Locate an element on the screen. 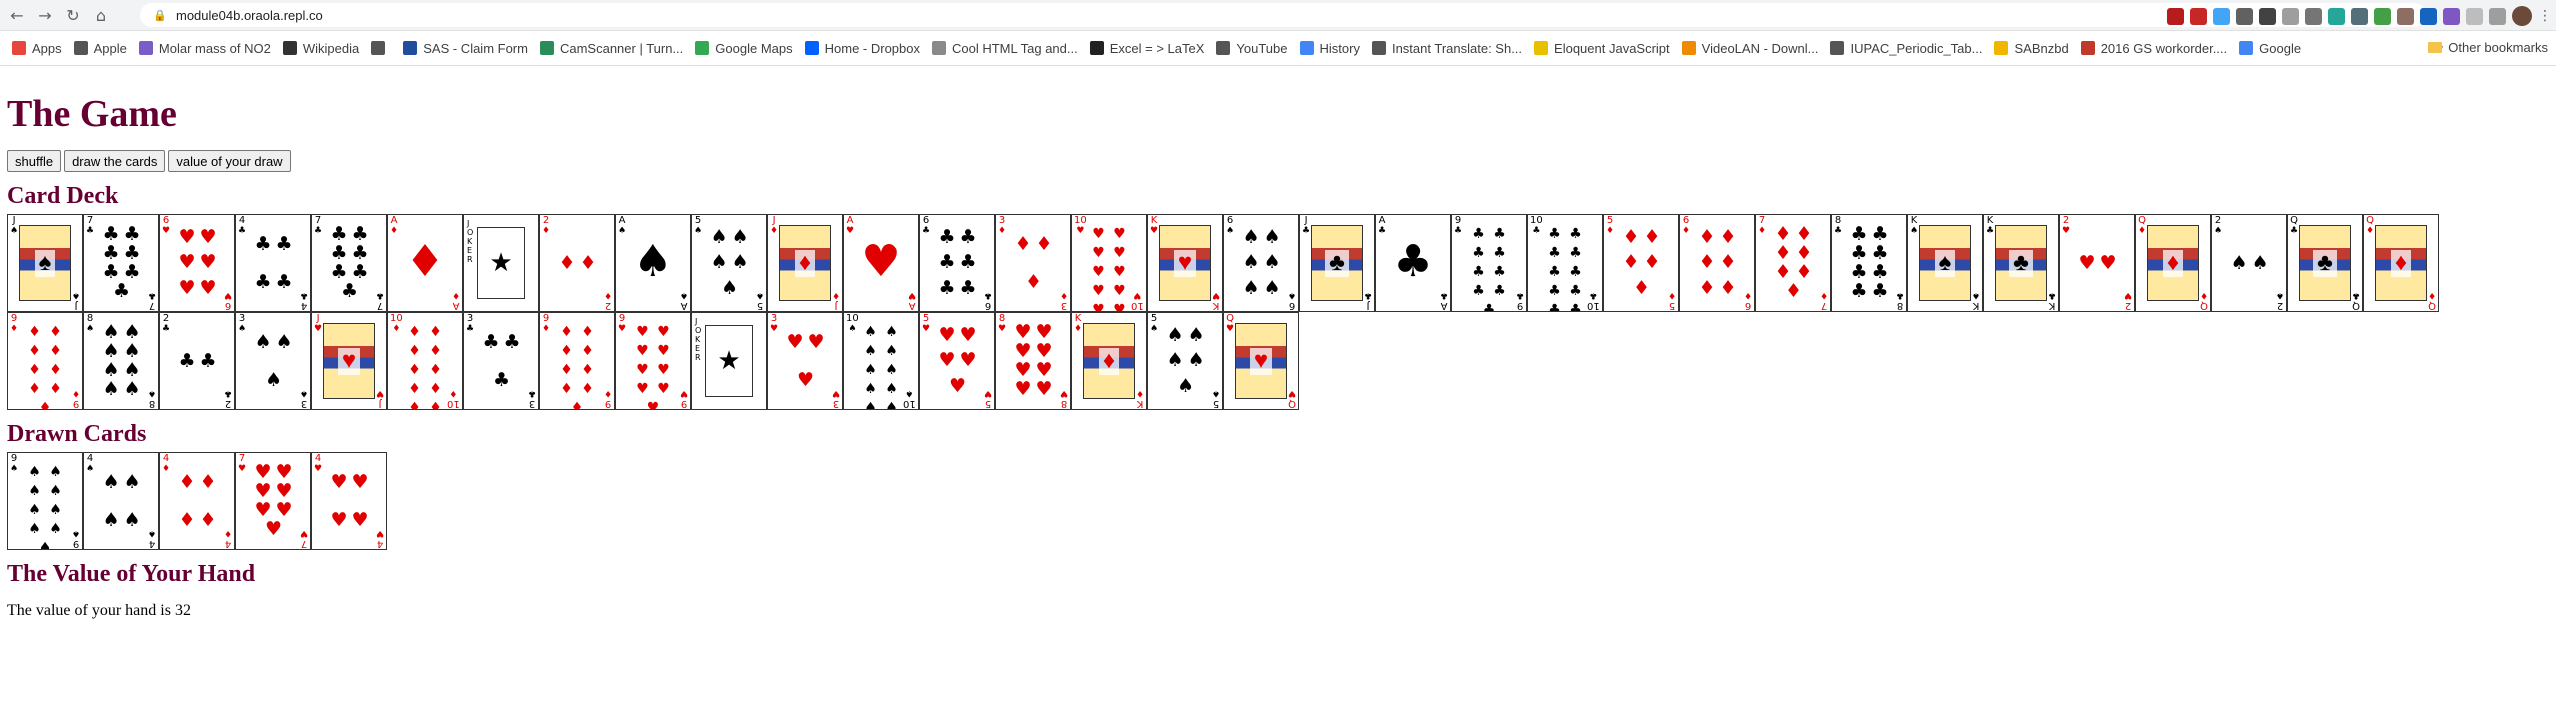  playing-card: JOKER ★ is located at coordinates (729, 361).